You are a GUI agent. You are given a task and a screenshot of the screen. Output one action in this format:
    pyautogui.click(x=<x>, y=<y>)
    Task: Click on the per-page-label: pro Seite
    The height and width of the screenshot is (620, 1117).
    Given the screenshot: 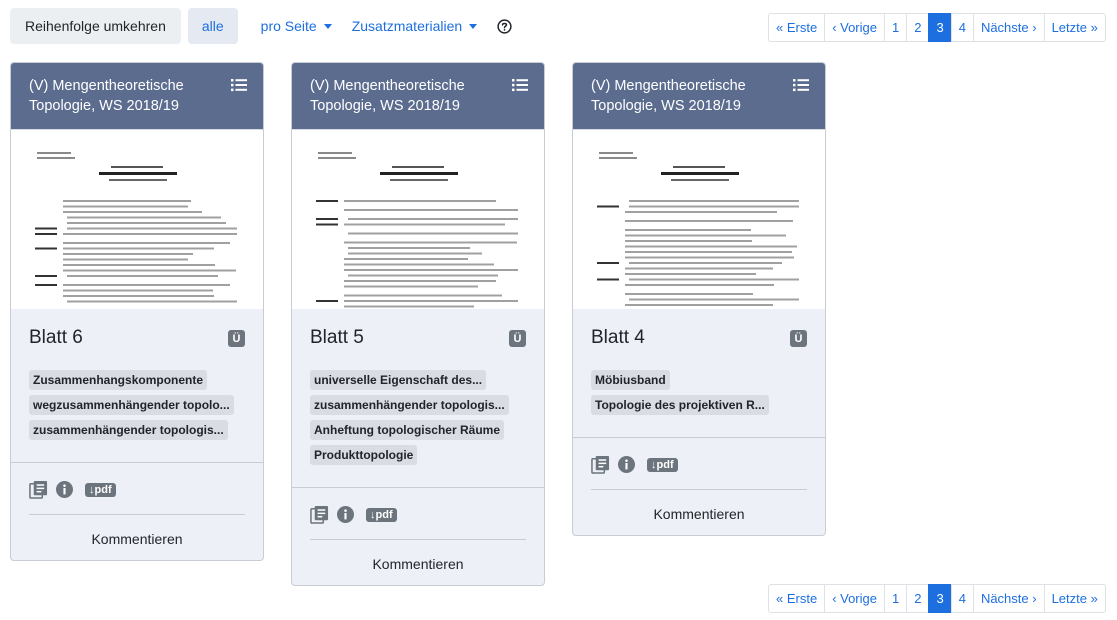 What is the action you would take?
    pyautogui.click(x=288, y=26)
    